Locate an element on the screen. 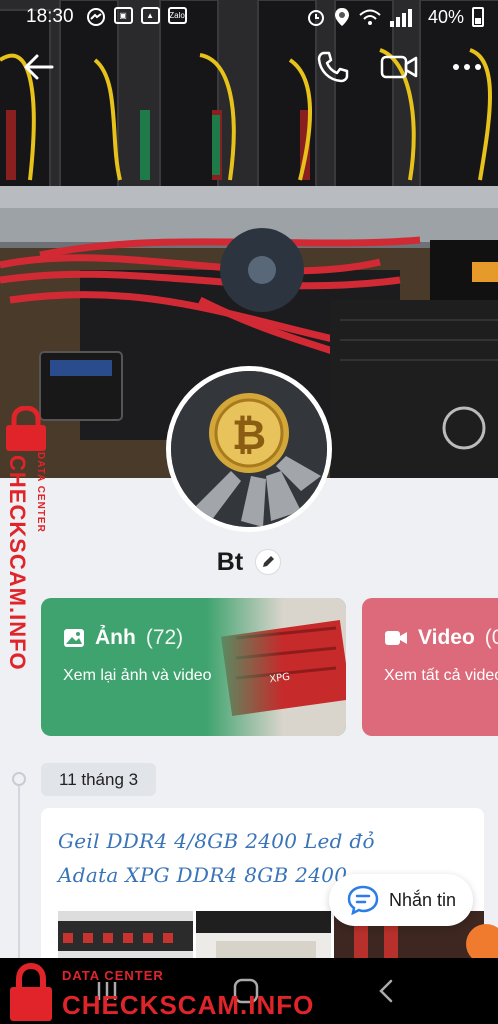 The image size is (498, 1024). edit-name-button is located at coordinates (268, 562).